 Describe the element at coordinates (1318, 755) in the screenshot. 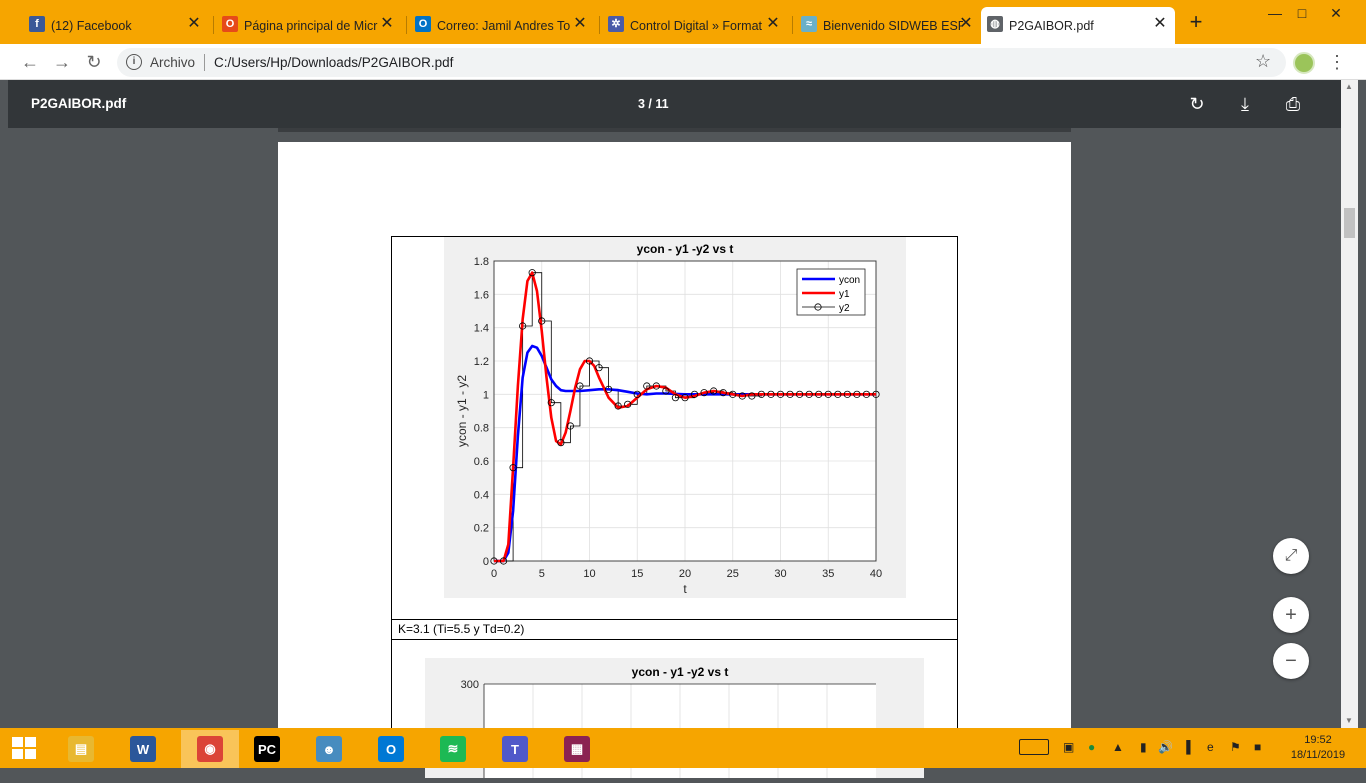

I see `clock-date: 18/11/2019` at that location.